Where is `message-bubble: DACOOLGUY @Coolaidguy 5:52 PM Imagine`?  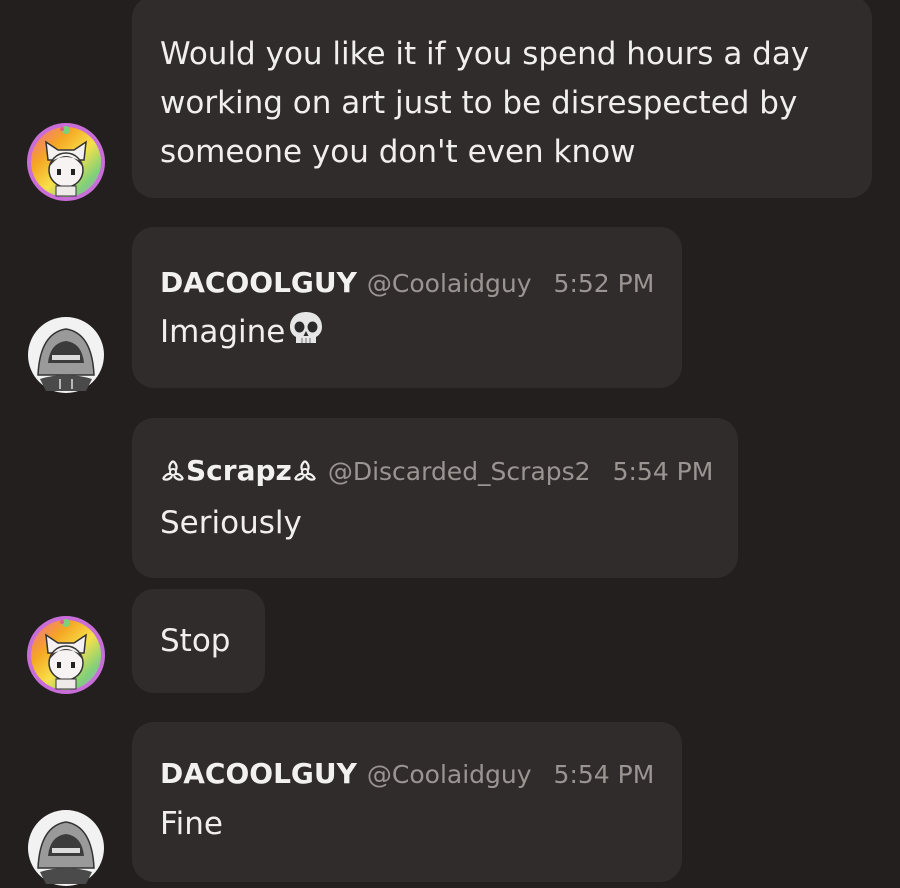
message-bubble: DACOOLGUY @Coolaidguy 5:52 PM Imagine is located at coordinates (407, 307).